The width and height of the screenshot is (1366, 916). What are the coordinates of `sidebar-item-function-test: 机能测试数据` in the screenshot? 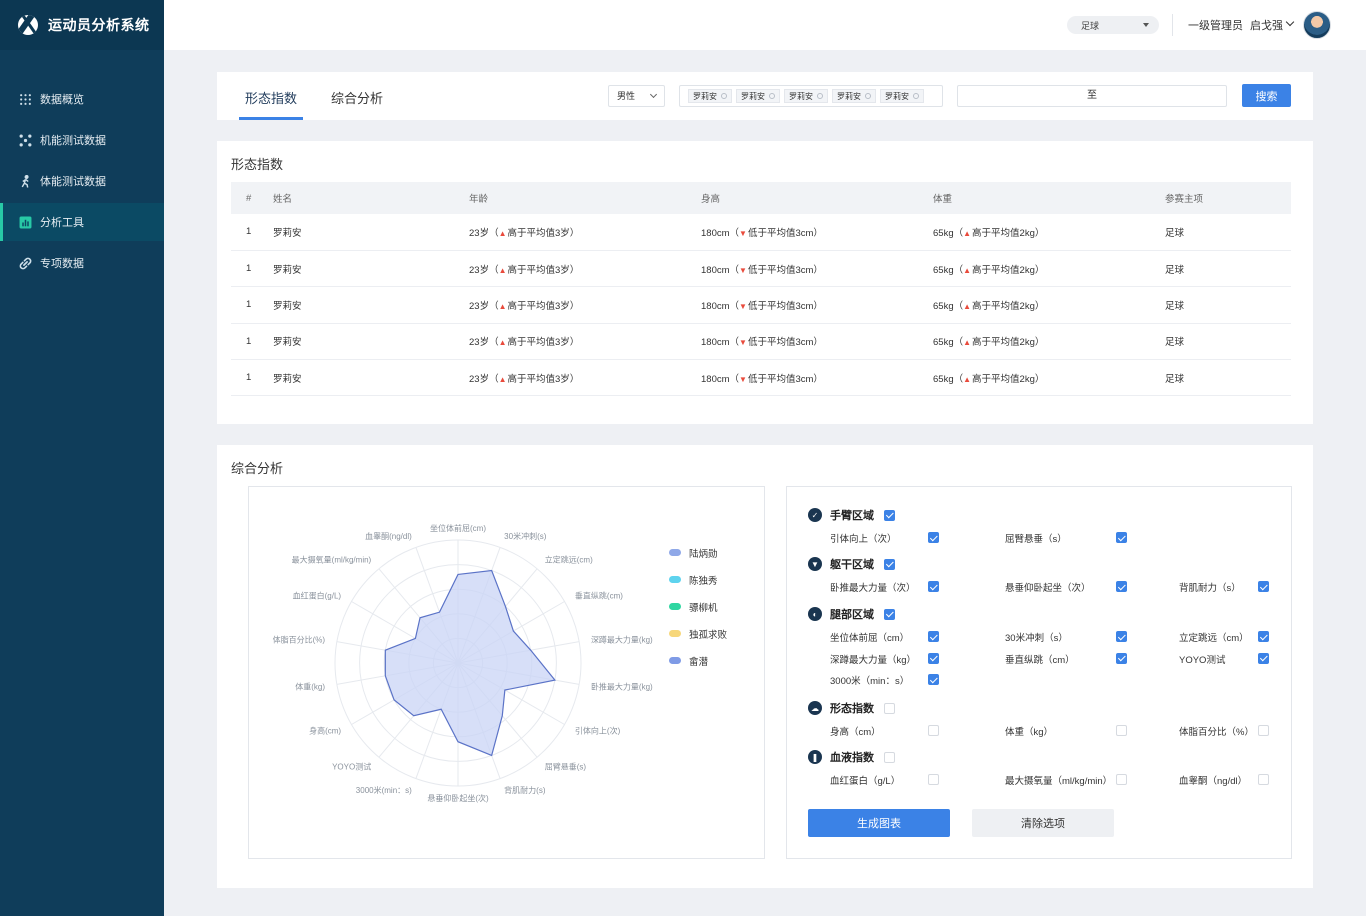 It's located at (82, 140).